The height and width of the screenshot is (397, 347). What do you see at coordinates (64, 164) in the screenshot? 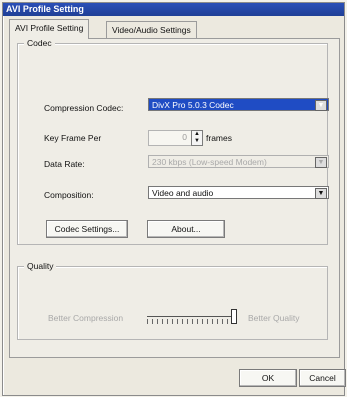
I see `data-rate-label: Data Rate:` at bounding box center [64, 164].